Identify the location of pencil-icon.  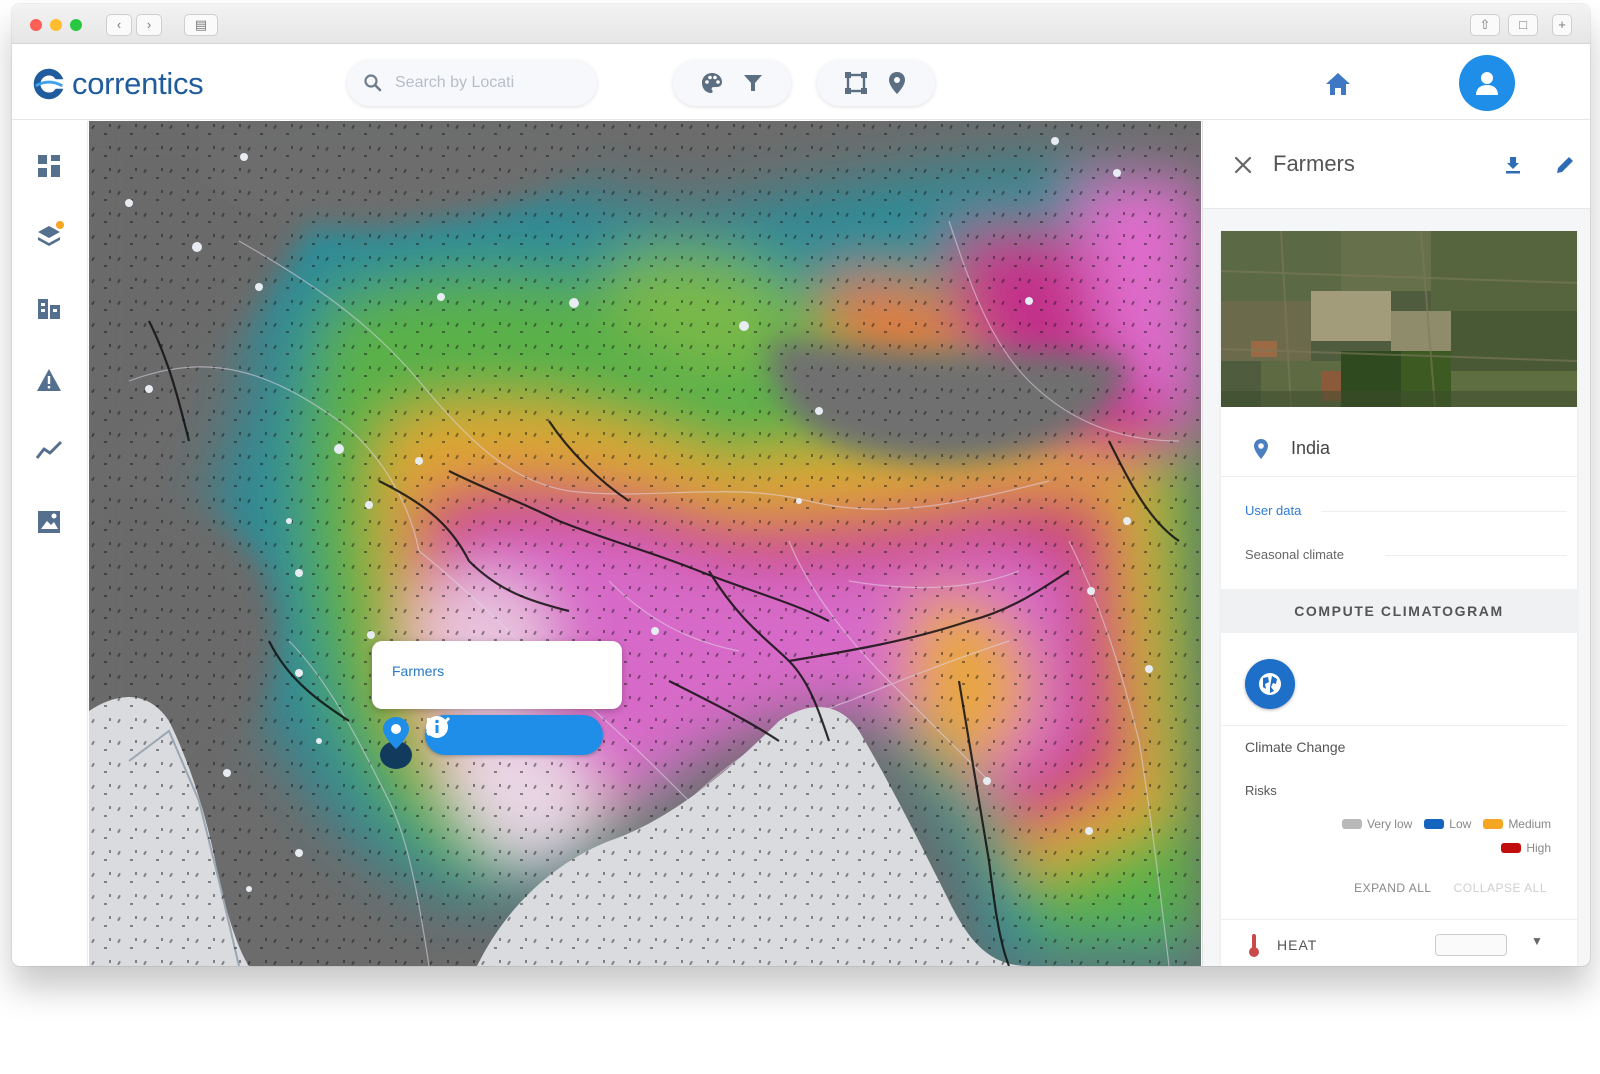
(1565, 165).